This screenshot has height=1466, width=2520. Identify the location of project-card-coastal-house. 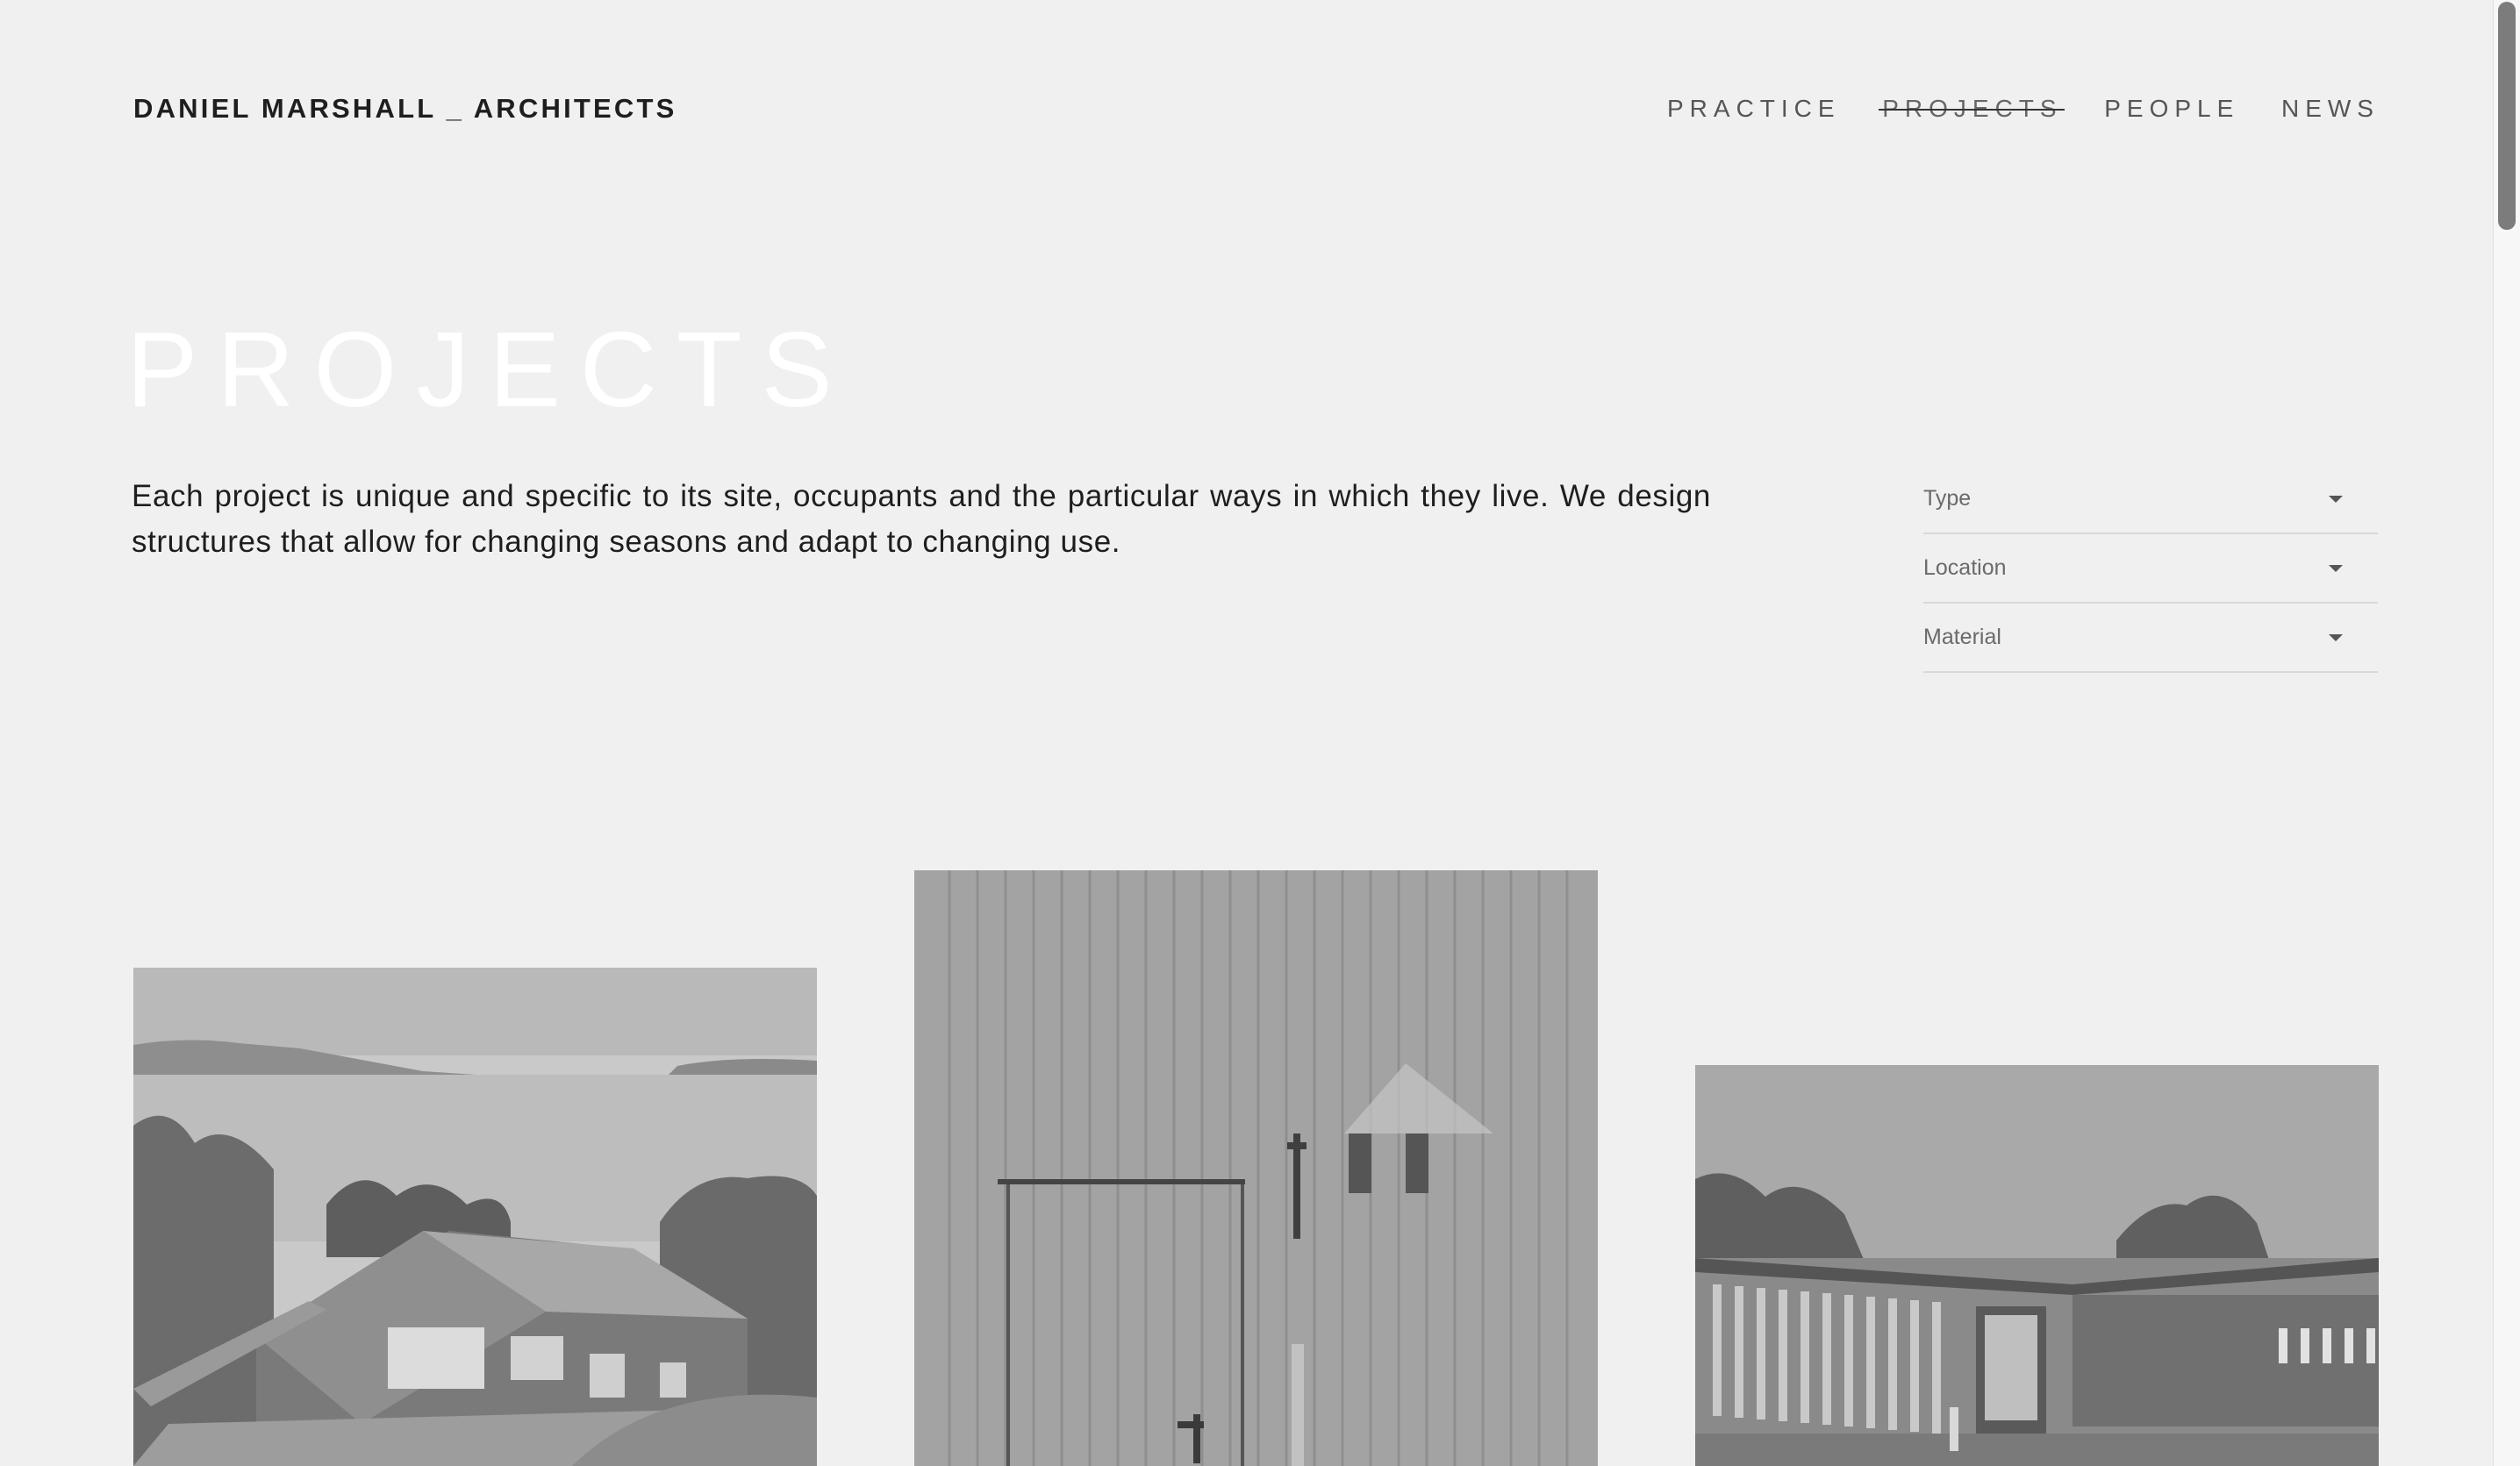
(475, 1217).